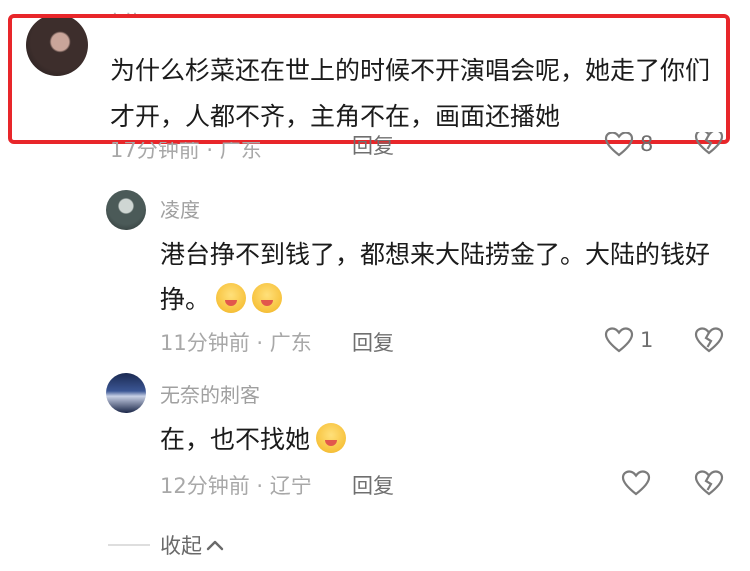 The image size is (750, 571). I want to click on like-button, so click(636, 483).